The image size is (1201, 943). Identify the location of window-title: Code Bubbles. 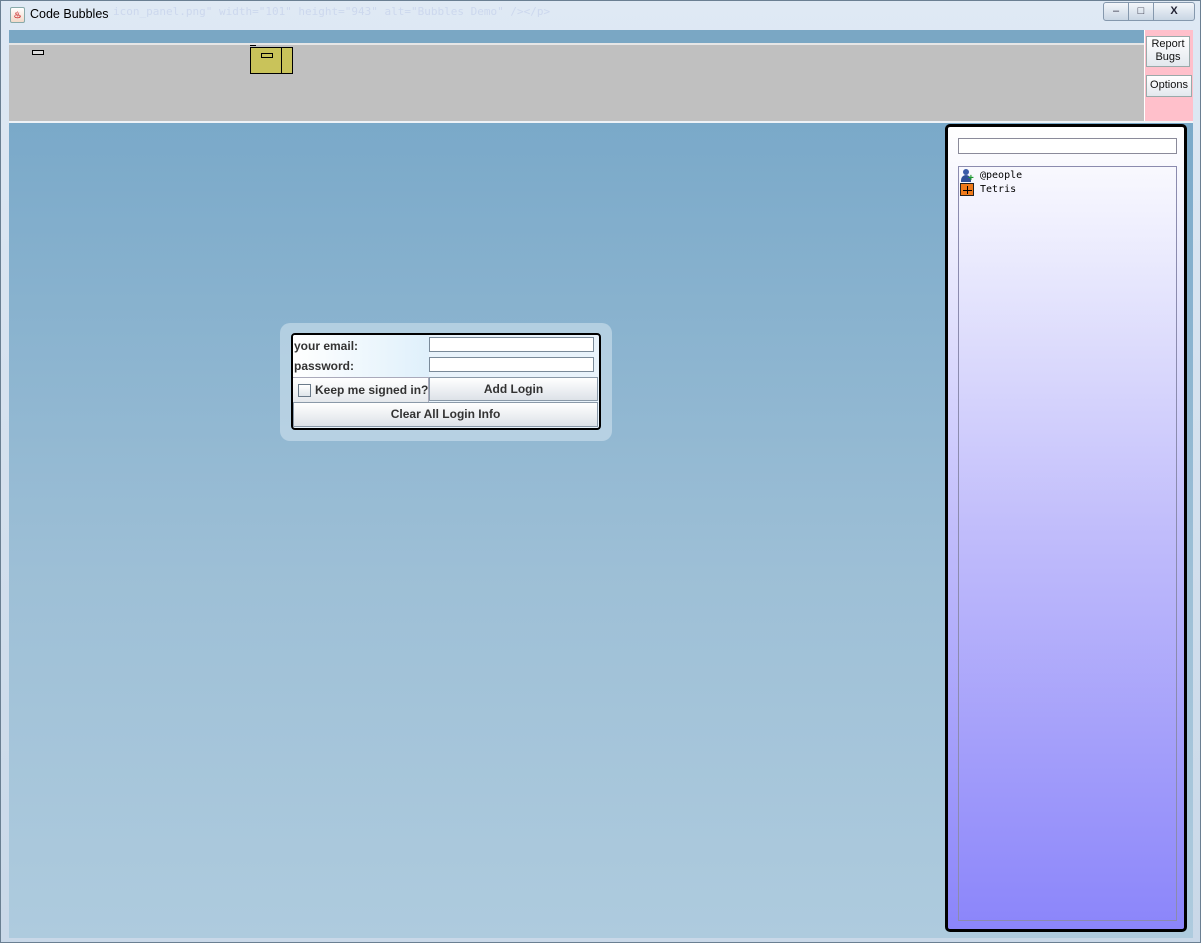
(69, 14).